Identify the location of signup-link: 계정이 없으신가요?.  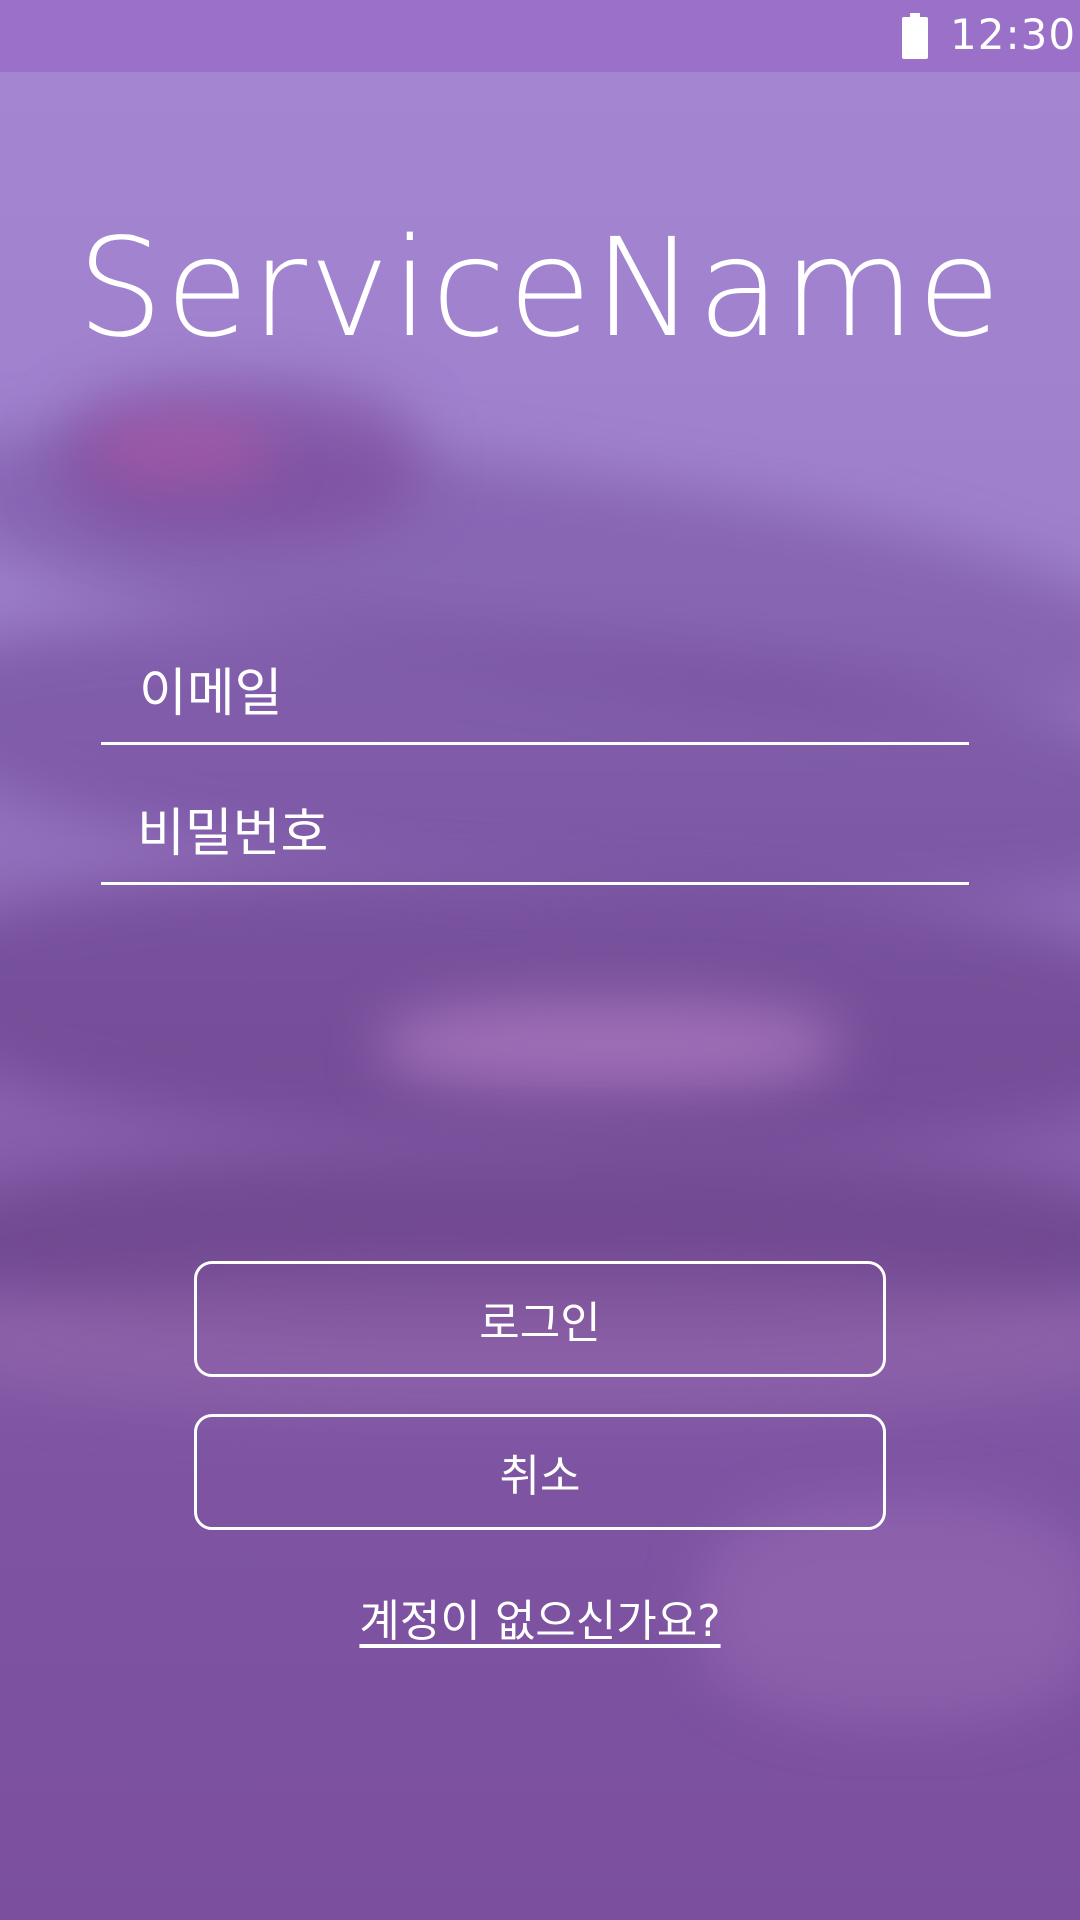
(539, 1621).